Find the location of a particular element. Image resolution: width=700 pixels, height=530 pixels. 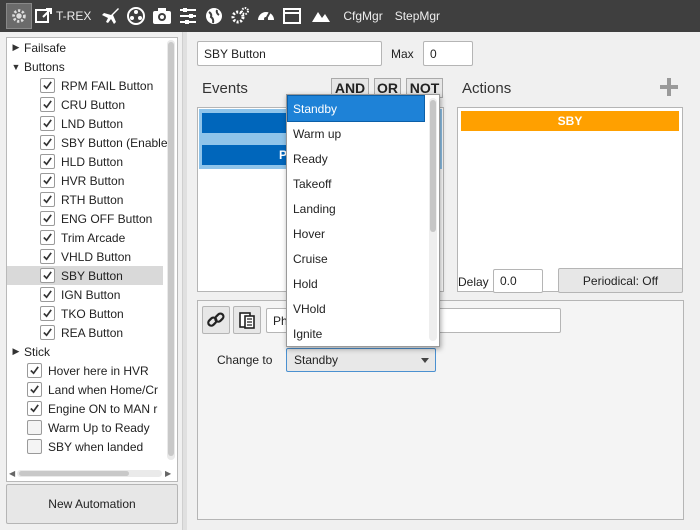

camera-icon is located at coordinates (162, 16).